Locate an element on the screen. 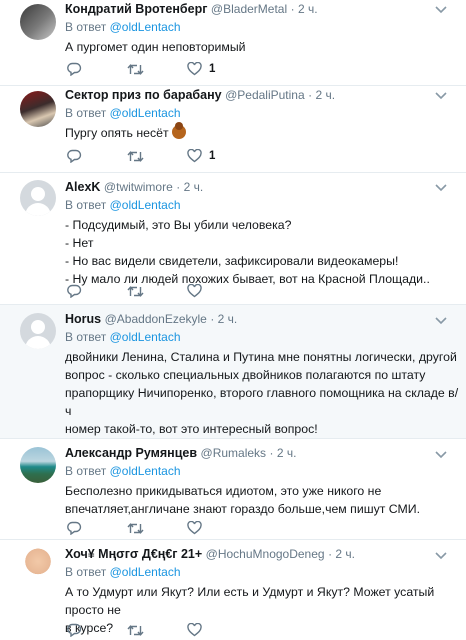  tweet-header: Александр Румянцев @Rumaleks · 2 ч. is located at coordinates (180, 453).